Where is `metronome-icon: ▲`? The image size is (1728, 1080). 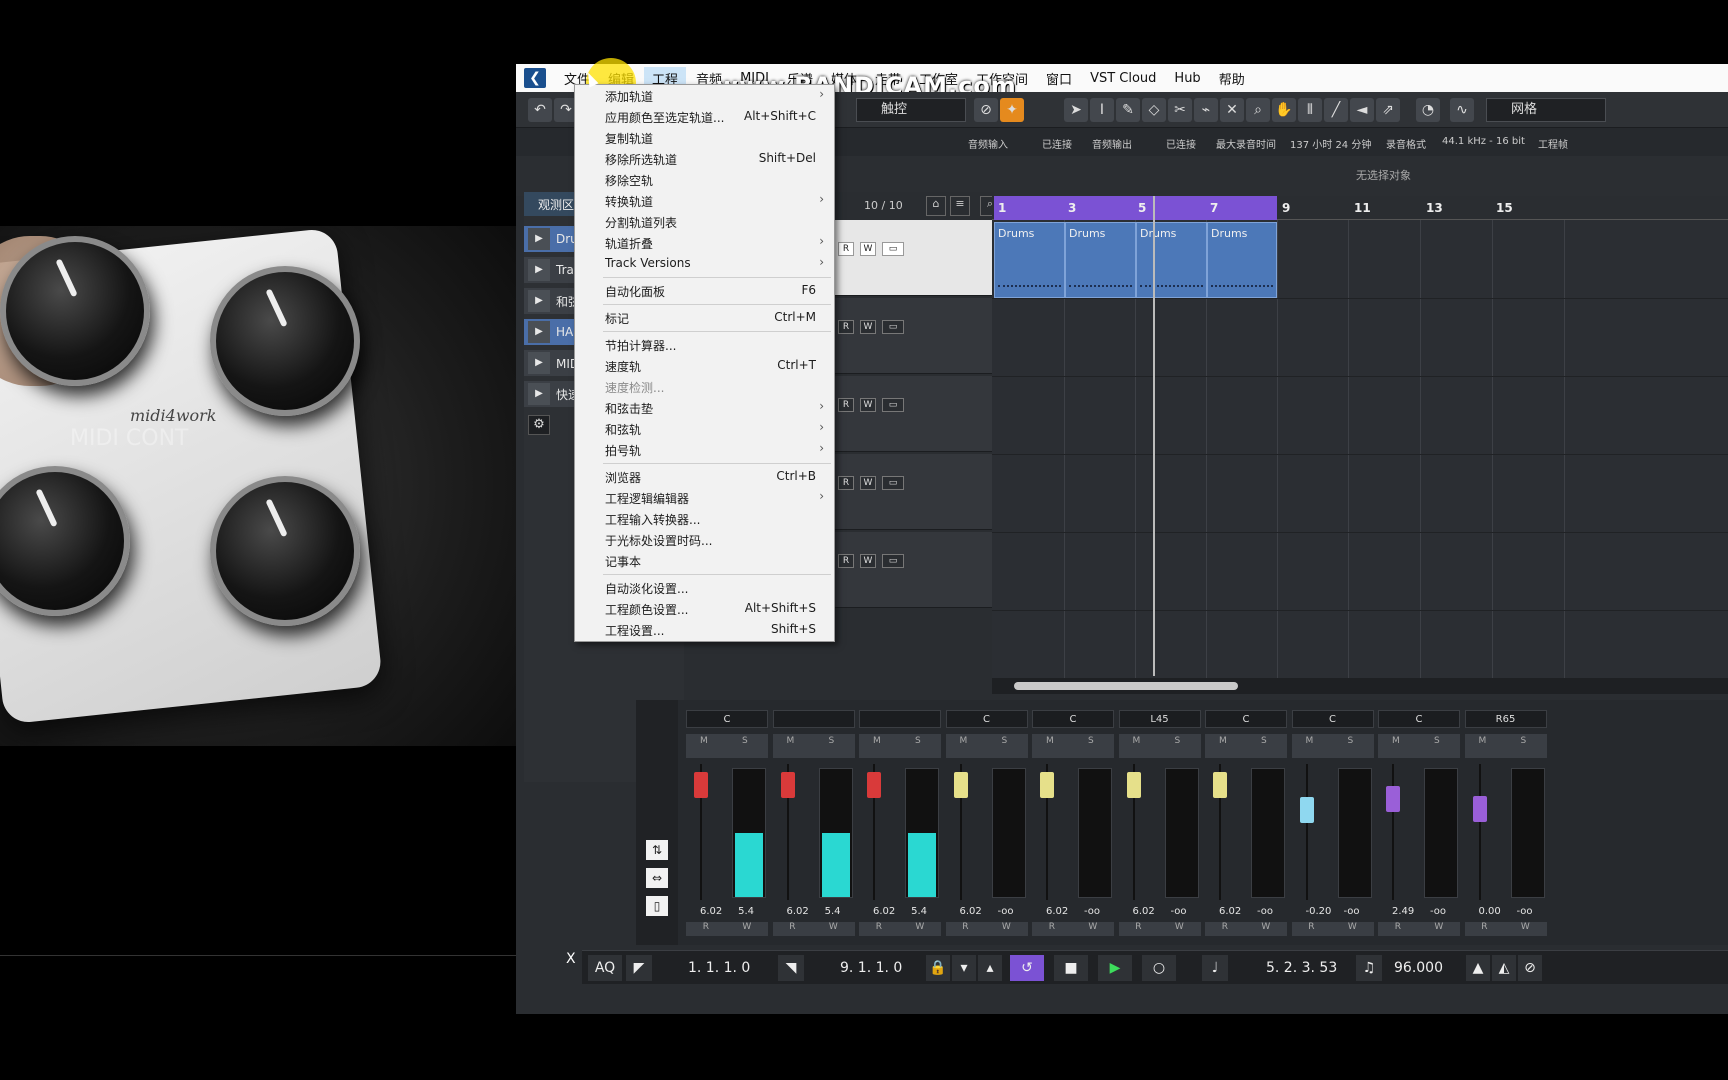 metronome-icon: ▲ is located at coordinates (1478, 968).